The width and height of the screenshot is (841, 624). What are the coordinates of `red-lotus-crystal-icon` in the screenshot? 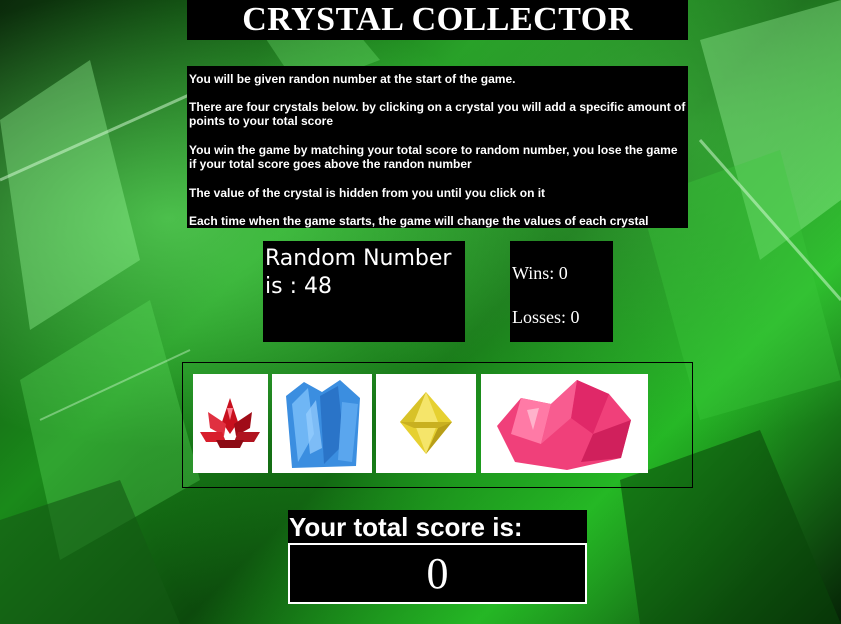 It's located at (230, 423).